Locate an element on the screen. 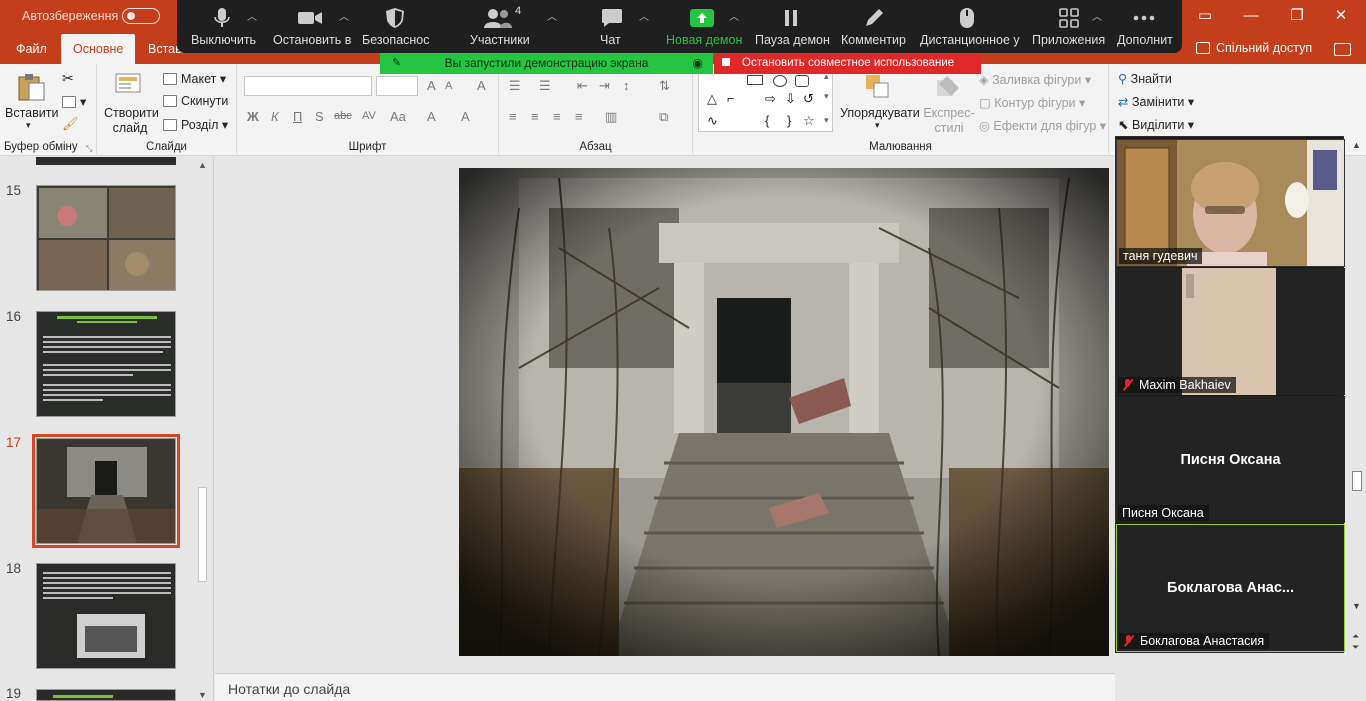 The width and height of the screenshot is (1366, 701). apps-options-icon: ︿ is located at coordinates (1097, 15).